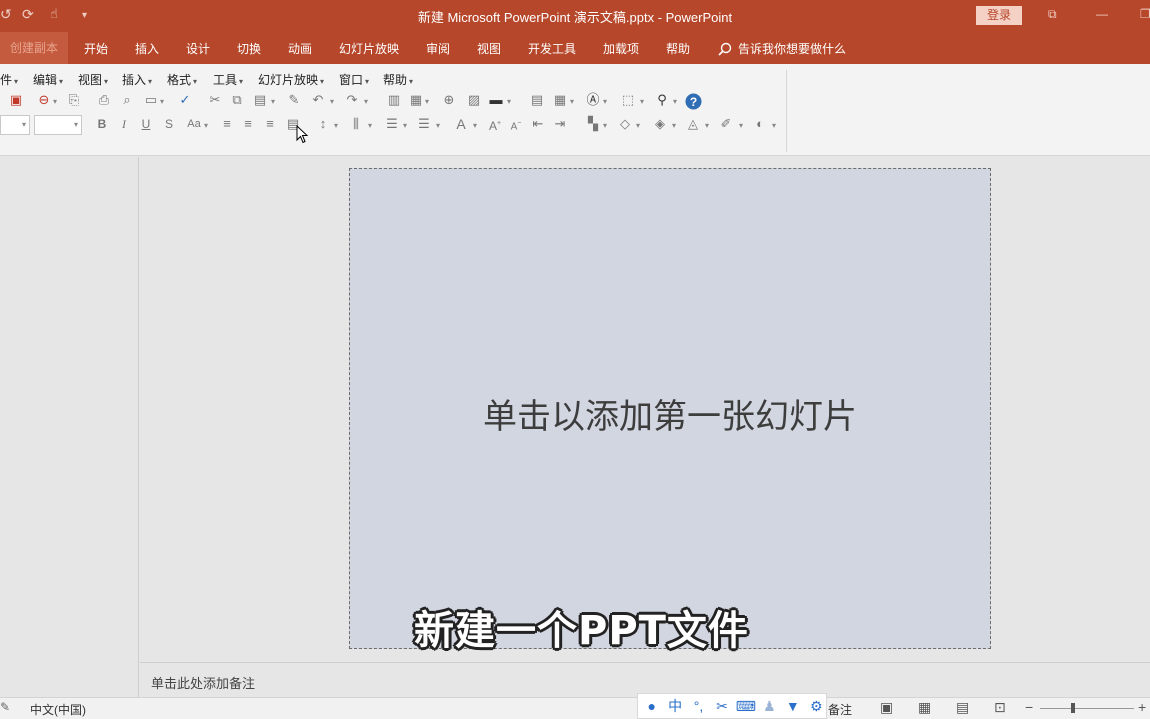 Image resolution: width=1150 pixels, height=719 pixels. I want to click on restore-icon: ❐, so click(1145, 14).